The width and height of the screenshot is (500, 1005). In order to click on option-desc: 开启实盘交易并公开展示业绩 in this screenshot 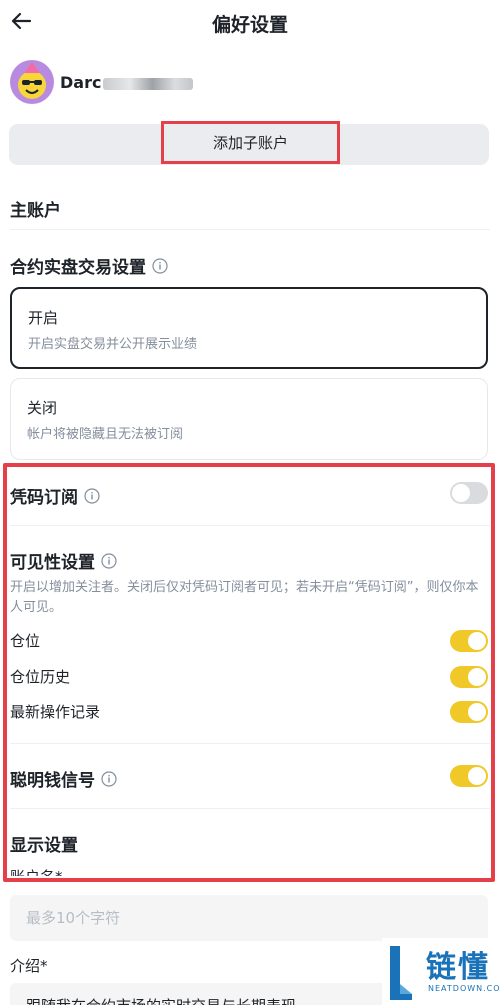, I will do `click(113, 344)`.